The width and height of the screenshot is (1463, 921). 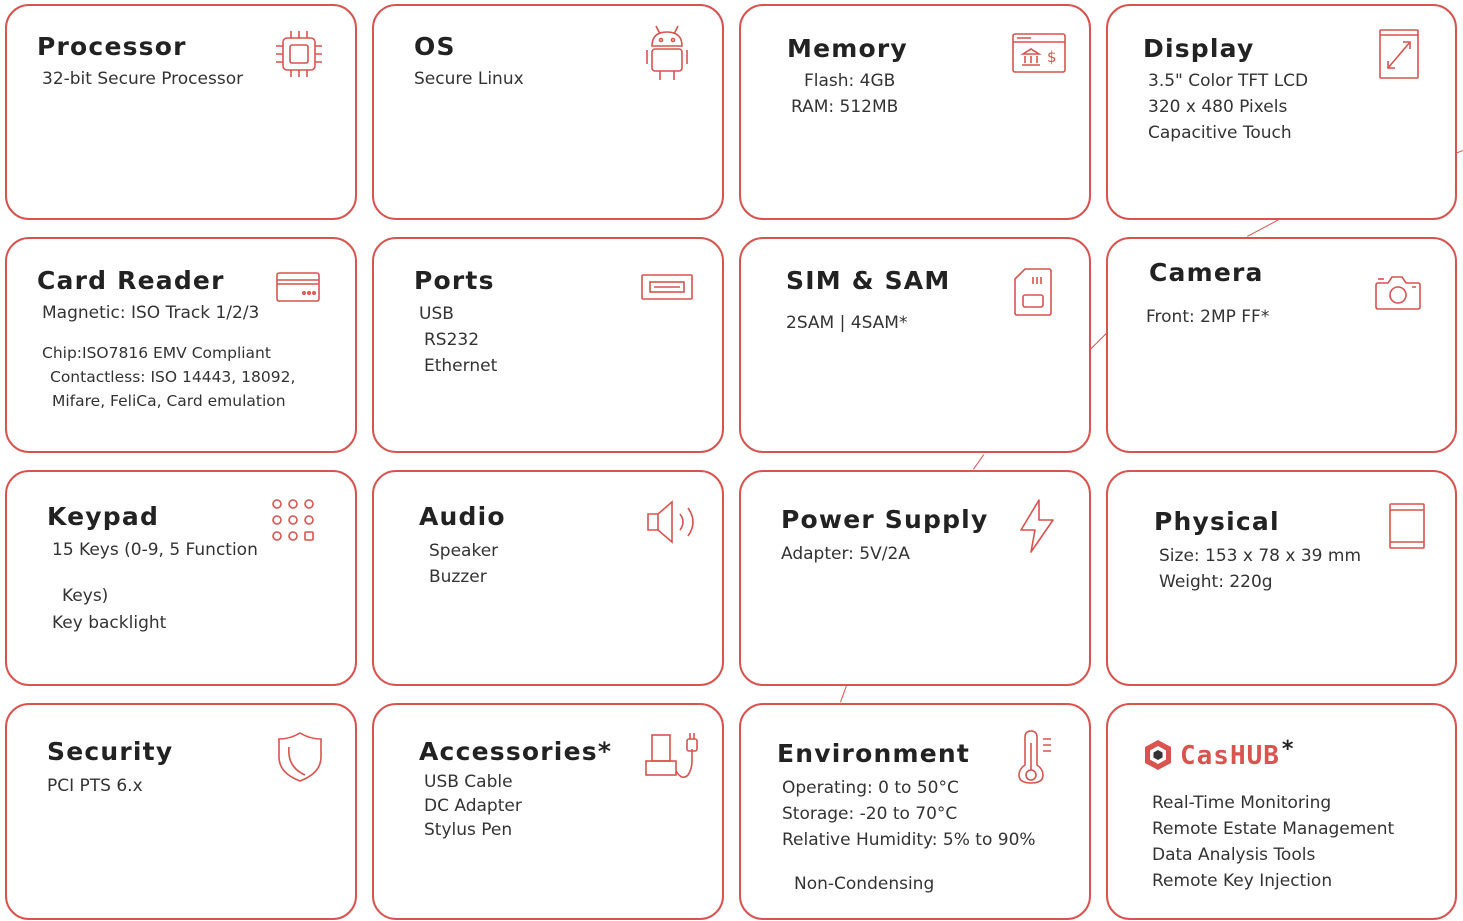 I want to click on ports-card: Ports USB RS232 Ethernet, so click(x=548, y=345).